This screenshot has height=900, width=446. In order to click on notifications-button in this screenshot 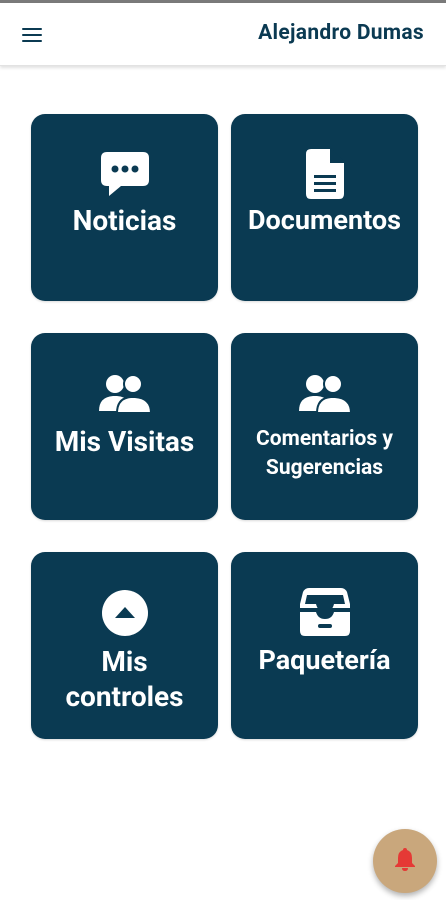, I will do `click(405, 861)`.